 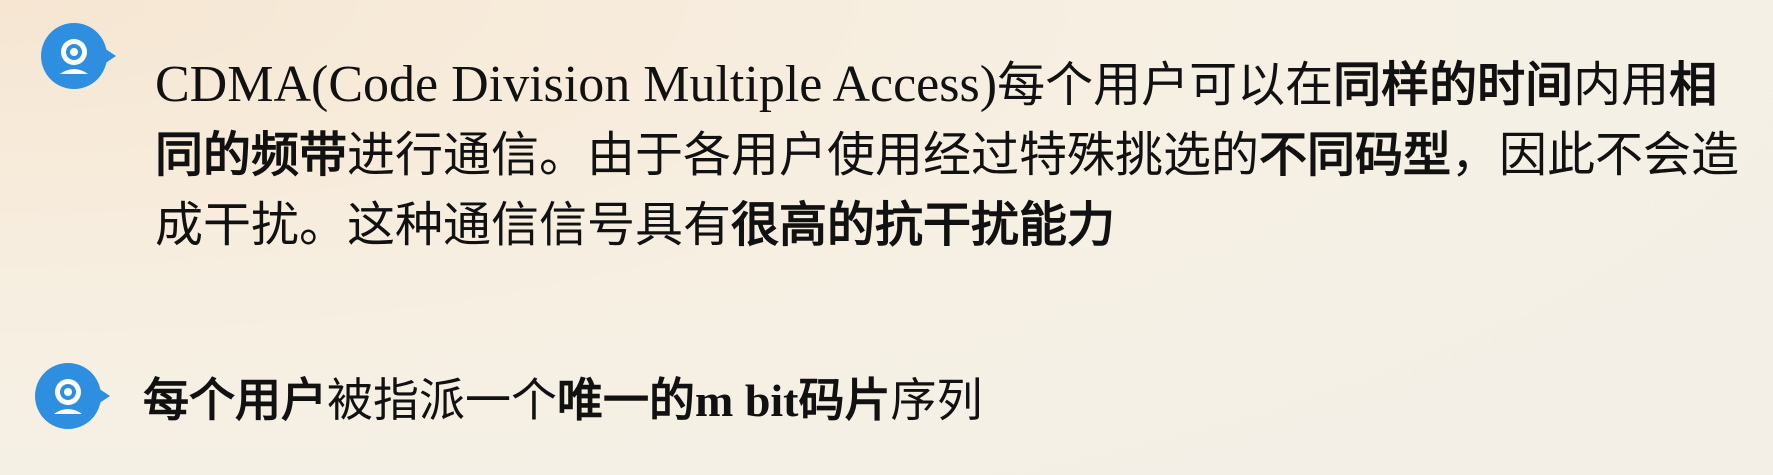 I want to click on emphasis-text: 每个用户, so click(x=235, y=400).